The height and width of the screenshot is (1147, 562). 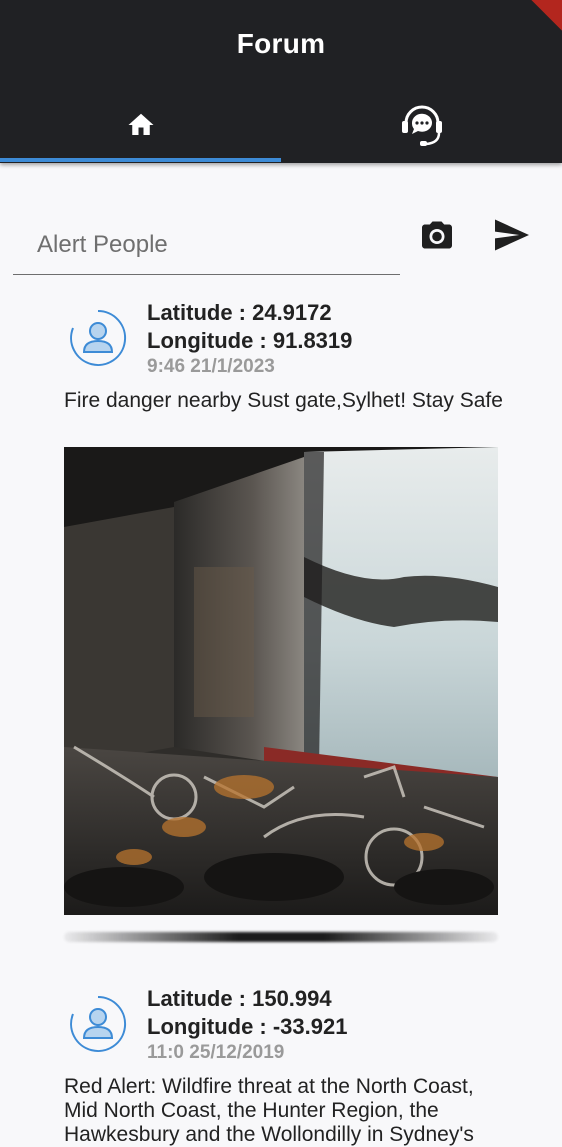 What do you see at coordinates (239, 312) in the screenshot?
I see `post-latitude: Latitude : 24.9172` at bounding box center [239, 312].